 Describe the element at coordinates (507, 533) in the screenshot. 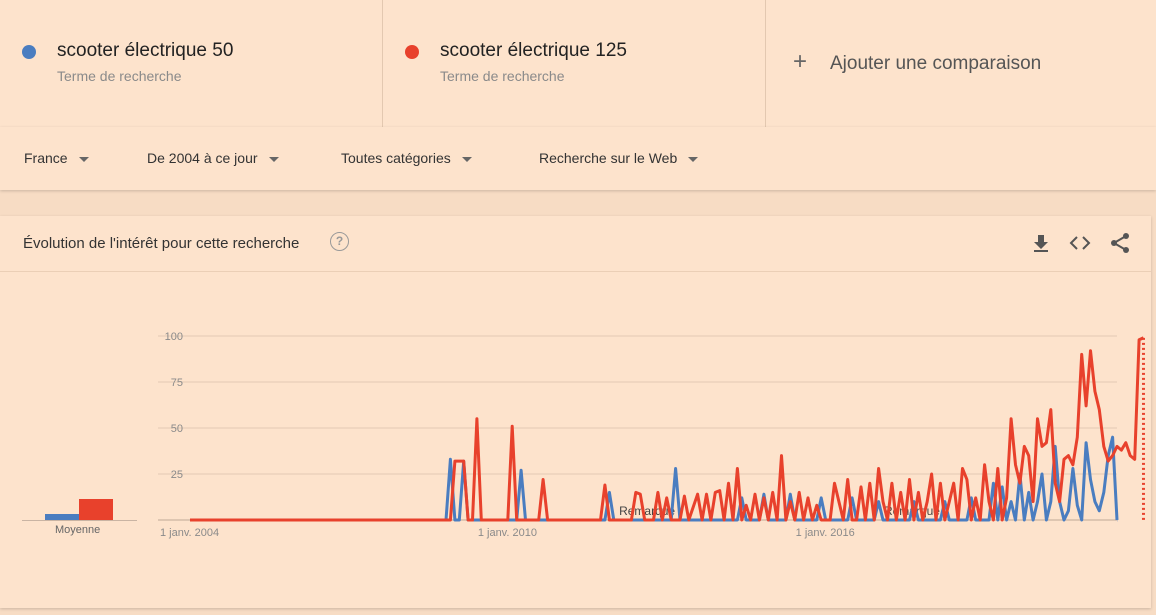

I see `x-tick-label: 1 janv. 2010` at that location.